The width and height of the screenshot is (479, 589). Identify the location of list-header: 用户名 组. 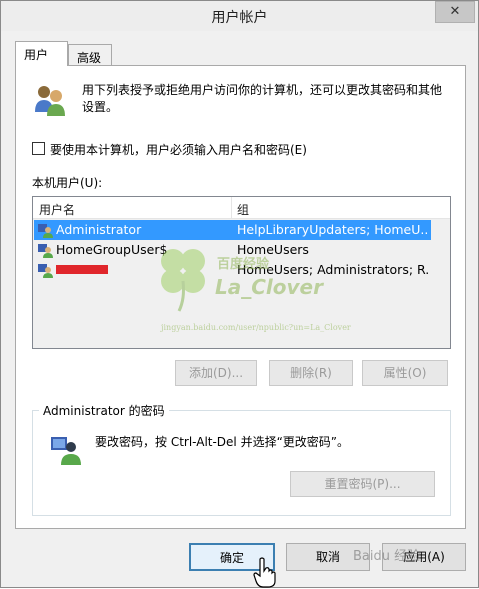
(241, 208).